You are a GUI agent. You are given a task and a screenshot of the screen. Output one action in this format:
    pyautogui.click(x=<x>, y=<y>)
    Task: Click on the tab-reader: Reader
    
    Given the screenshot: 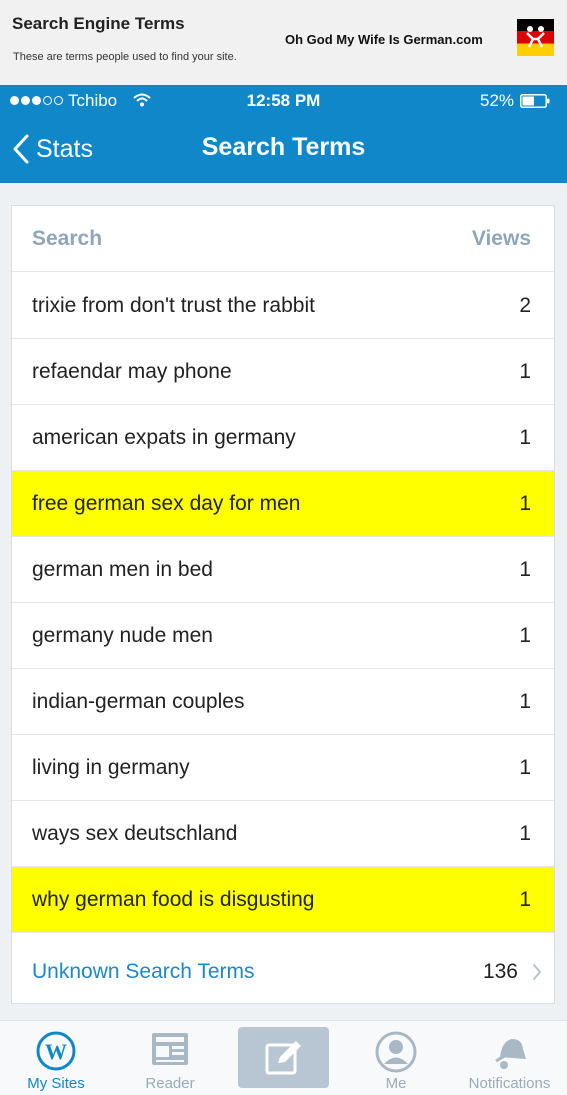 What is the action you would take?
    pyautogui.click(x=170, y=1058)
    